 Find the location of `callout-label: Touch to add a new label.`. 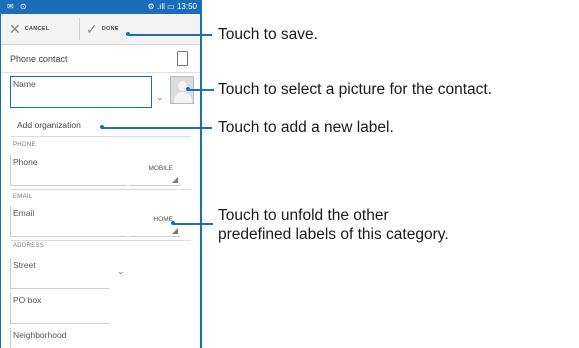

callout-label: Touch to add a new label. is located at coordinates (306, 127).